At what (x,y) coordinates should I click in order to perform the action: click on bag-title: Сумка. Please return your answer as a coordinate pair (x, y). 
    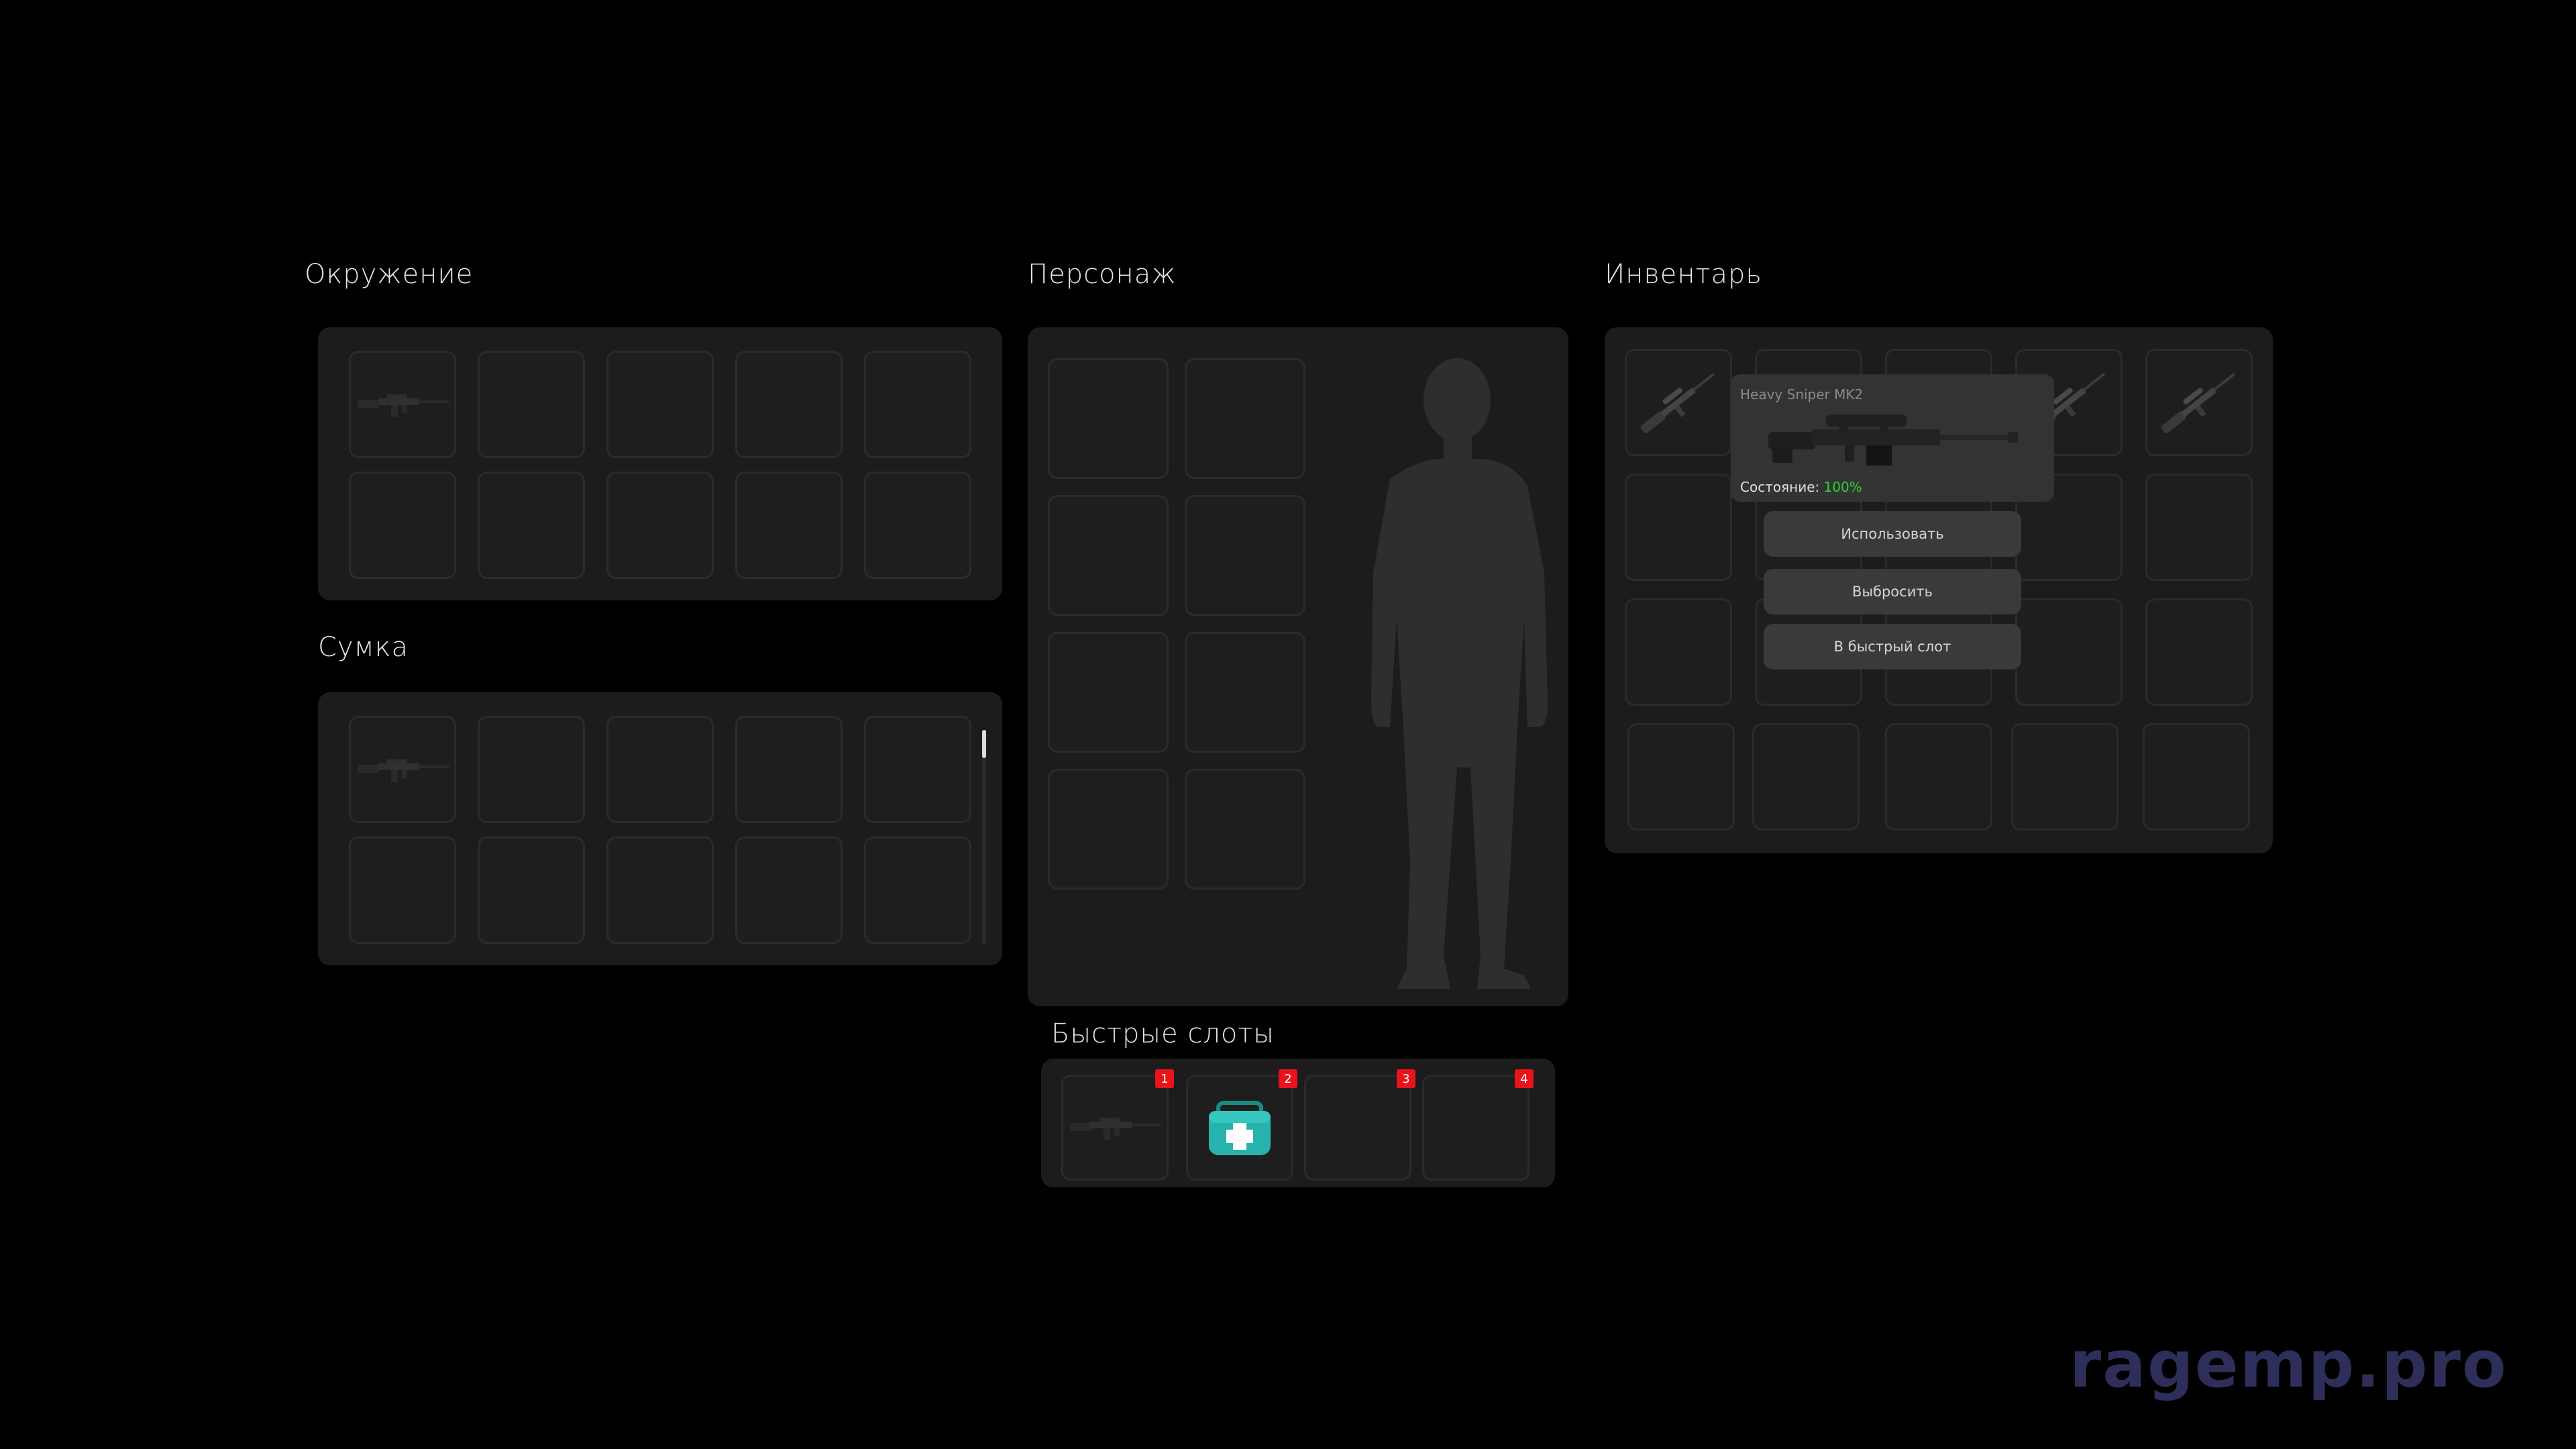
    Looking at the image, I should click on (363, 647).